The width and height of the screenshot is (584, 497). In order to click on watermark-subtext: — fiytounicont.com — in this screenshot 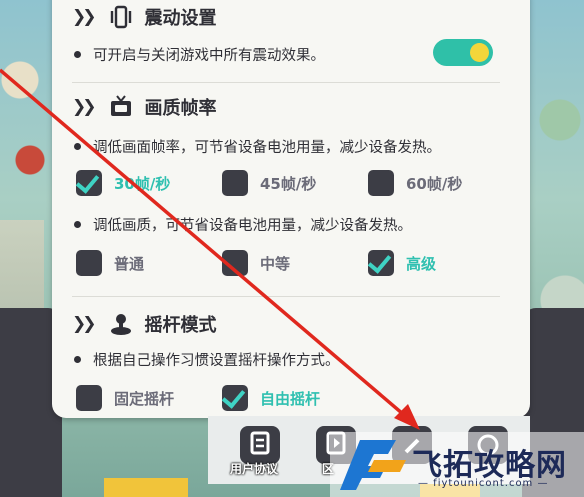, I will do `click(483, 483)`.